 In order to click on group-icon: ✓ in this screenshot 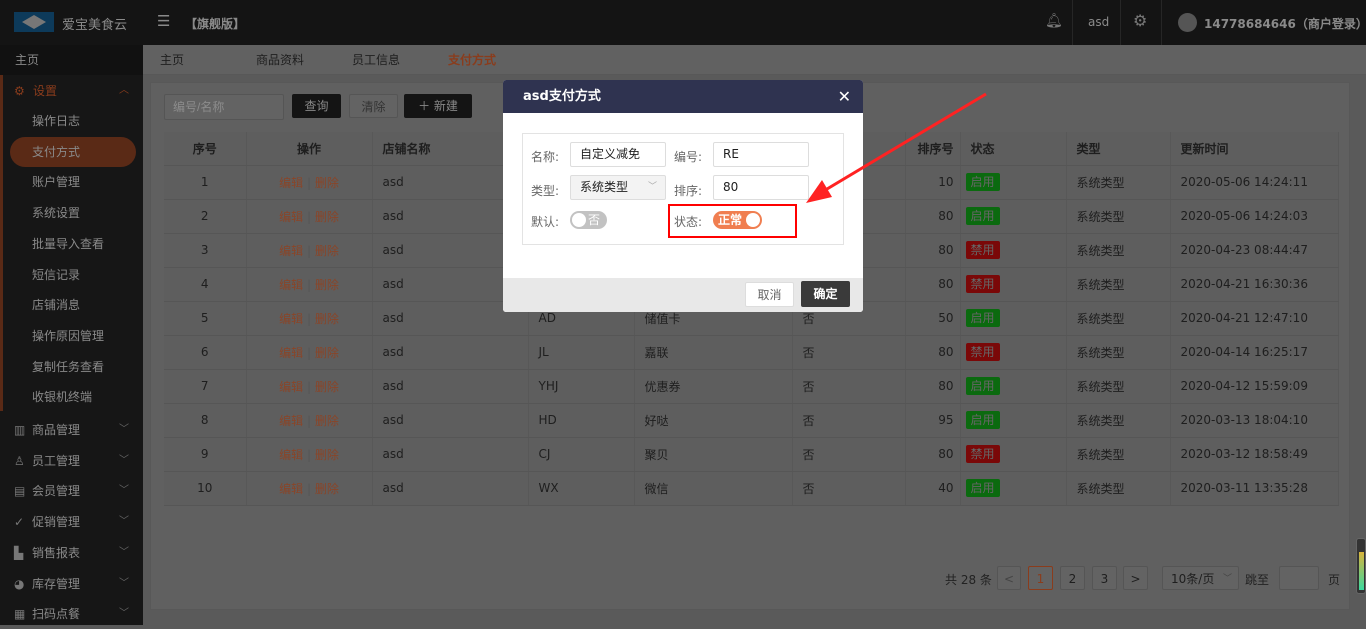, I will do `click(19, 522)`.